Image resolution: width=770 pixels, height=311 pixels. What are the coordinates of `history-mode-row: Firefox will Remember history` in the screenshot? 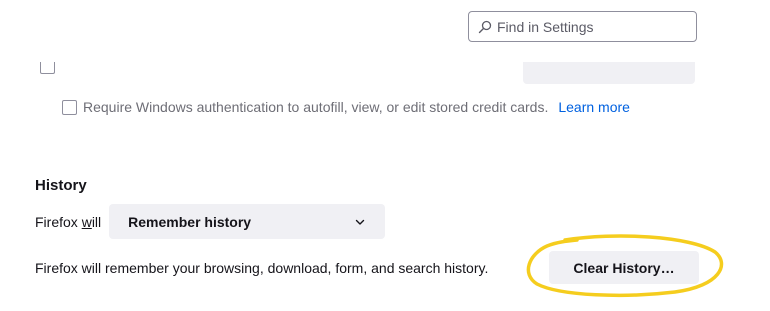 It's located at (210, 221).